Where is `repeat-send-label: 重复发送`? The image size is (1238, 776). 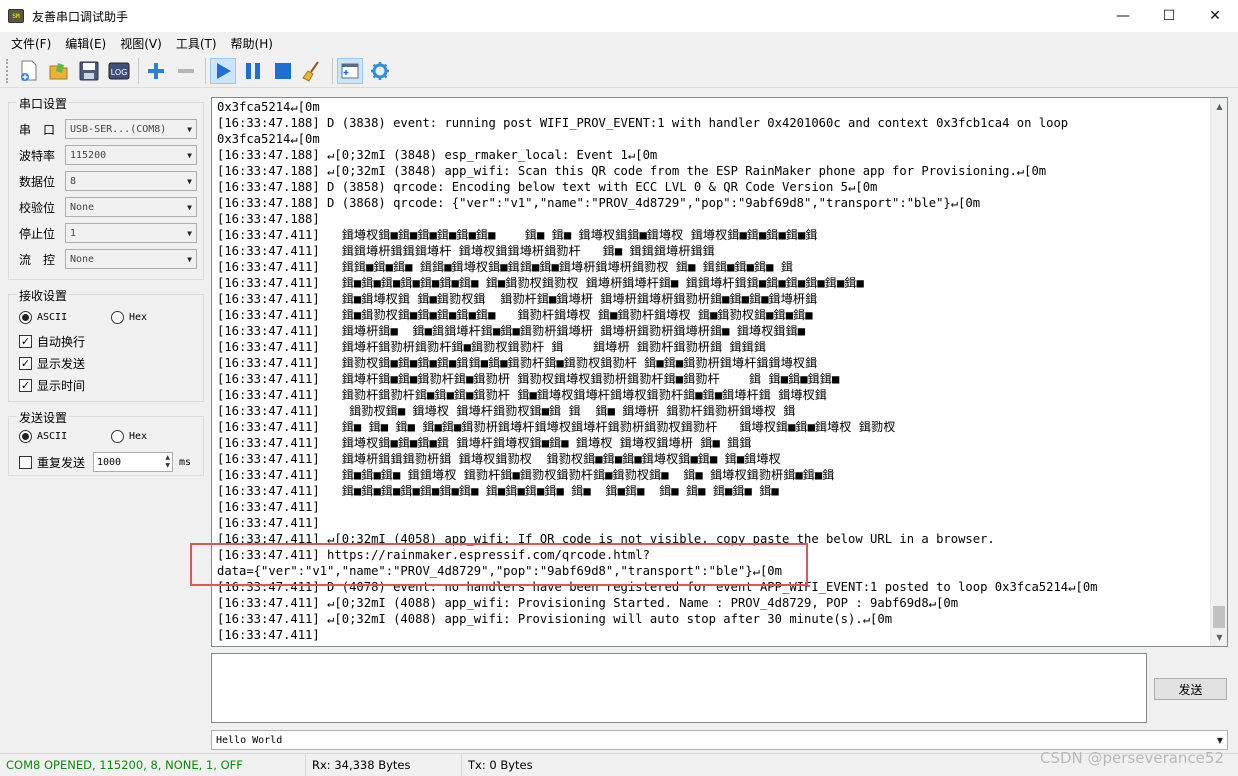
repeat-send-label: 重复发送 is located at coordinates (61, 462).